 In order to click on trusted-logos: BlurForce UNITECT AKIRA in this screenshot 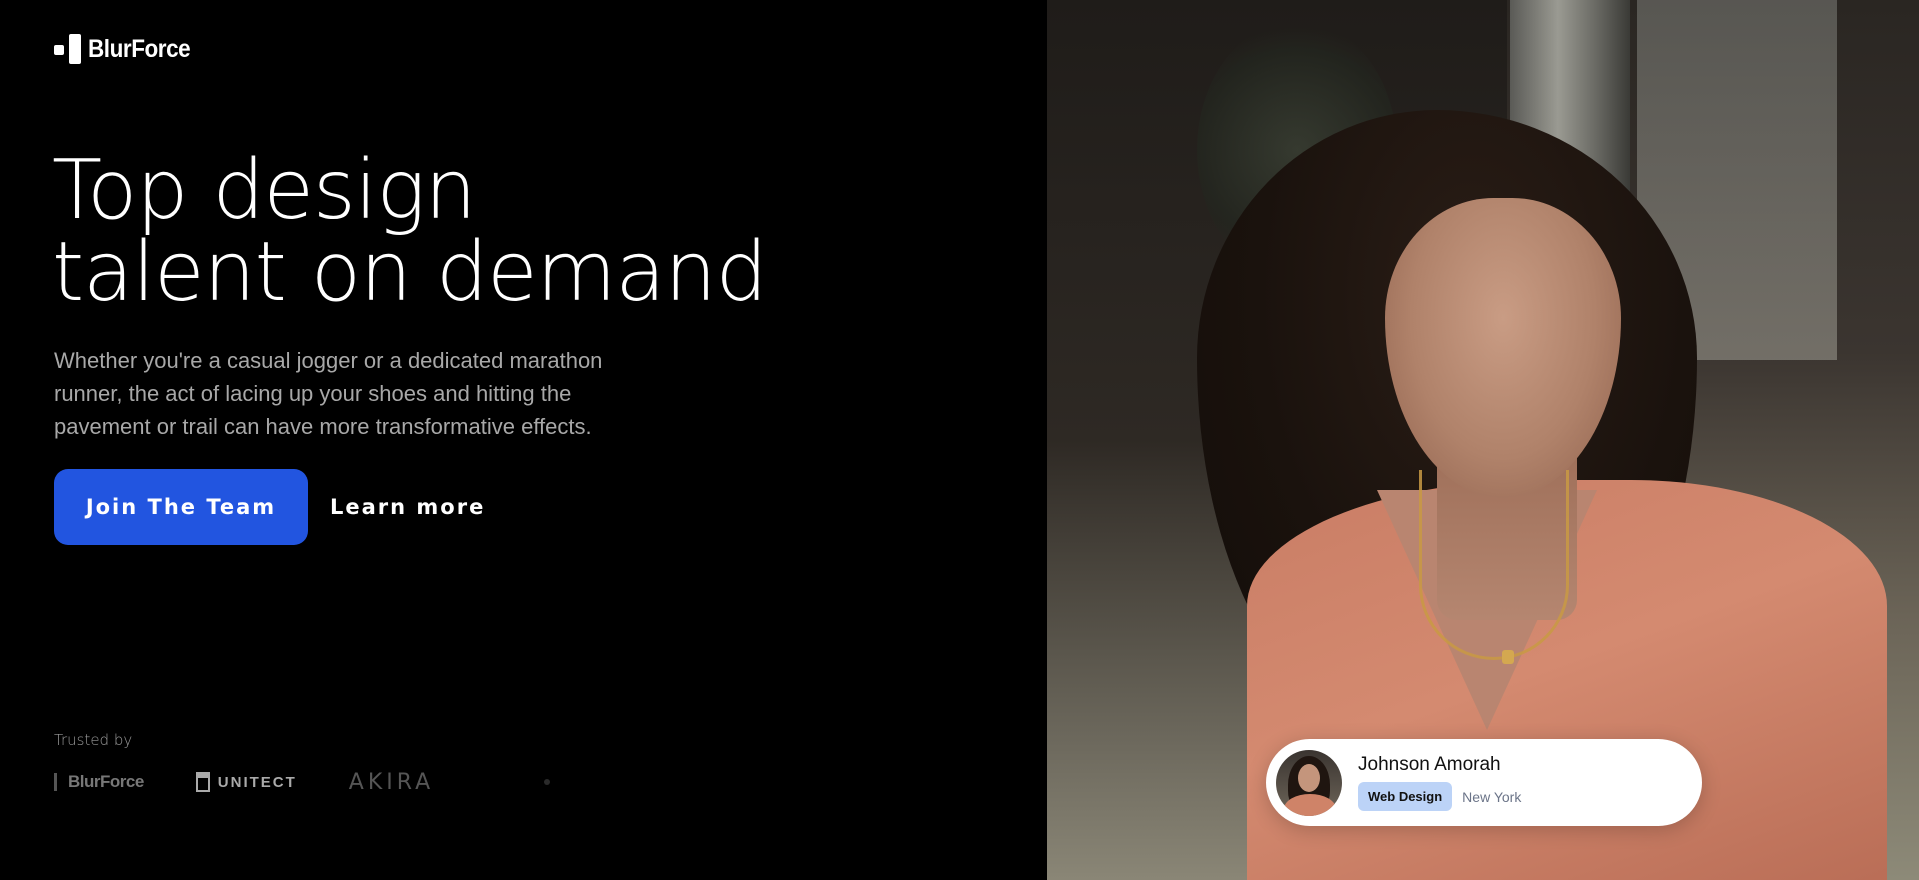, I will do `click(302, 782)`.